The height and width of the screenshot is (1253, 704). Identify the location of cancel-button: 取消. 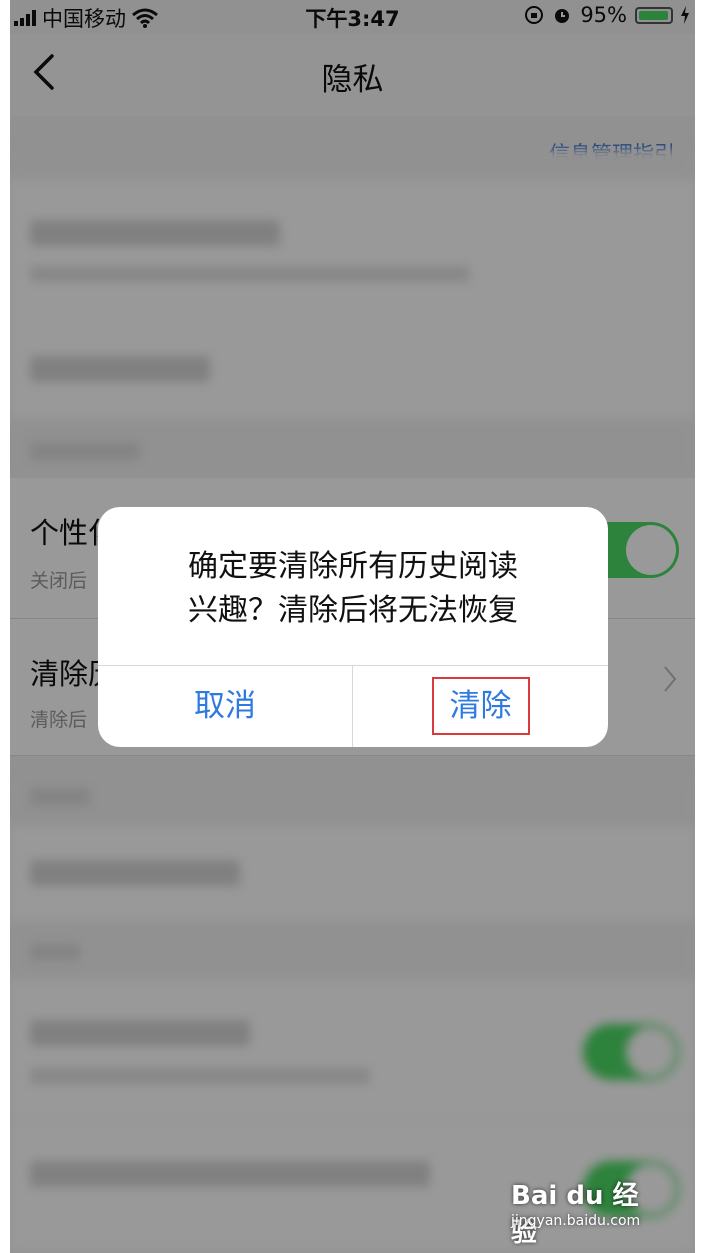
(225, 706).